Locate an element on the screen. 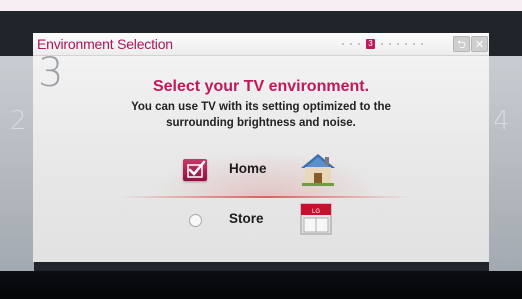 This screenshot has height=299, width=522. home-checkbox is located at coordinates (195, 170).